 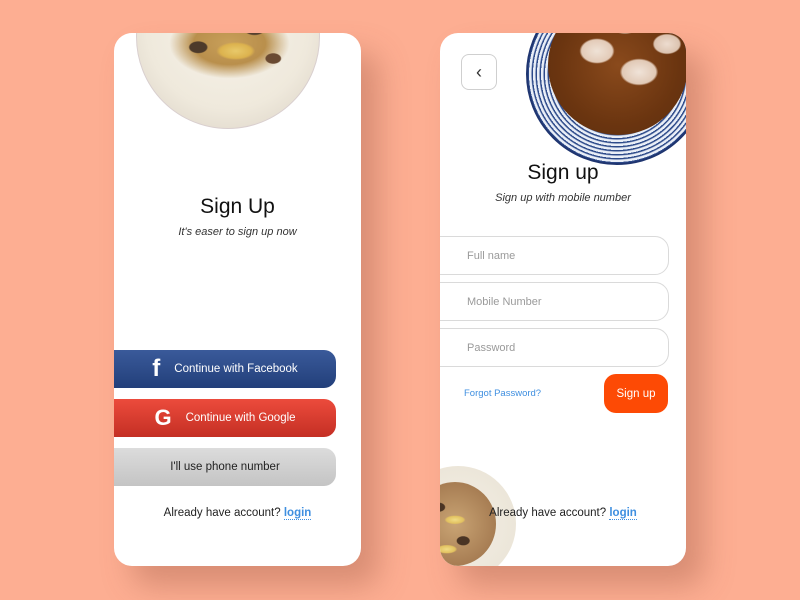 What do you see at coordinates (502, 393) in the screenshot?
I see `forgot-password-link: Forgot Password?` at bounding box center [502, 393].